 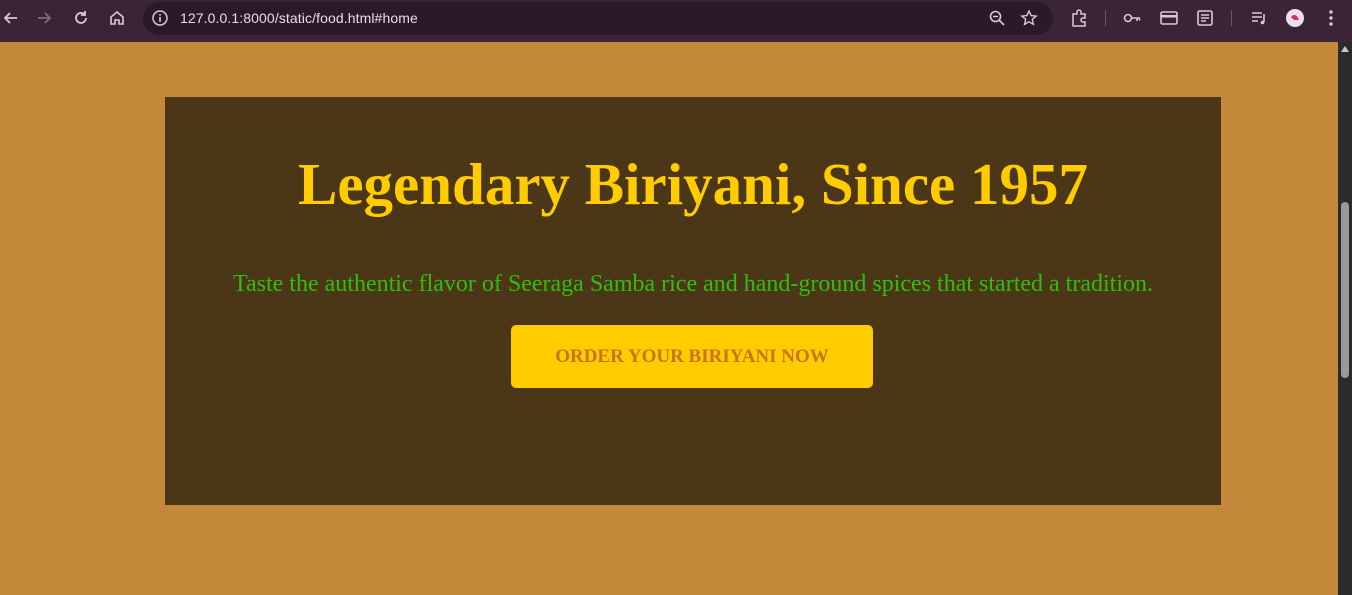 What do you see at coordinates (1345, 49) in the screenshot?
I see `scroll-up-arrow-icon` at bounding box center [1345, 49].